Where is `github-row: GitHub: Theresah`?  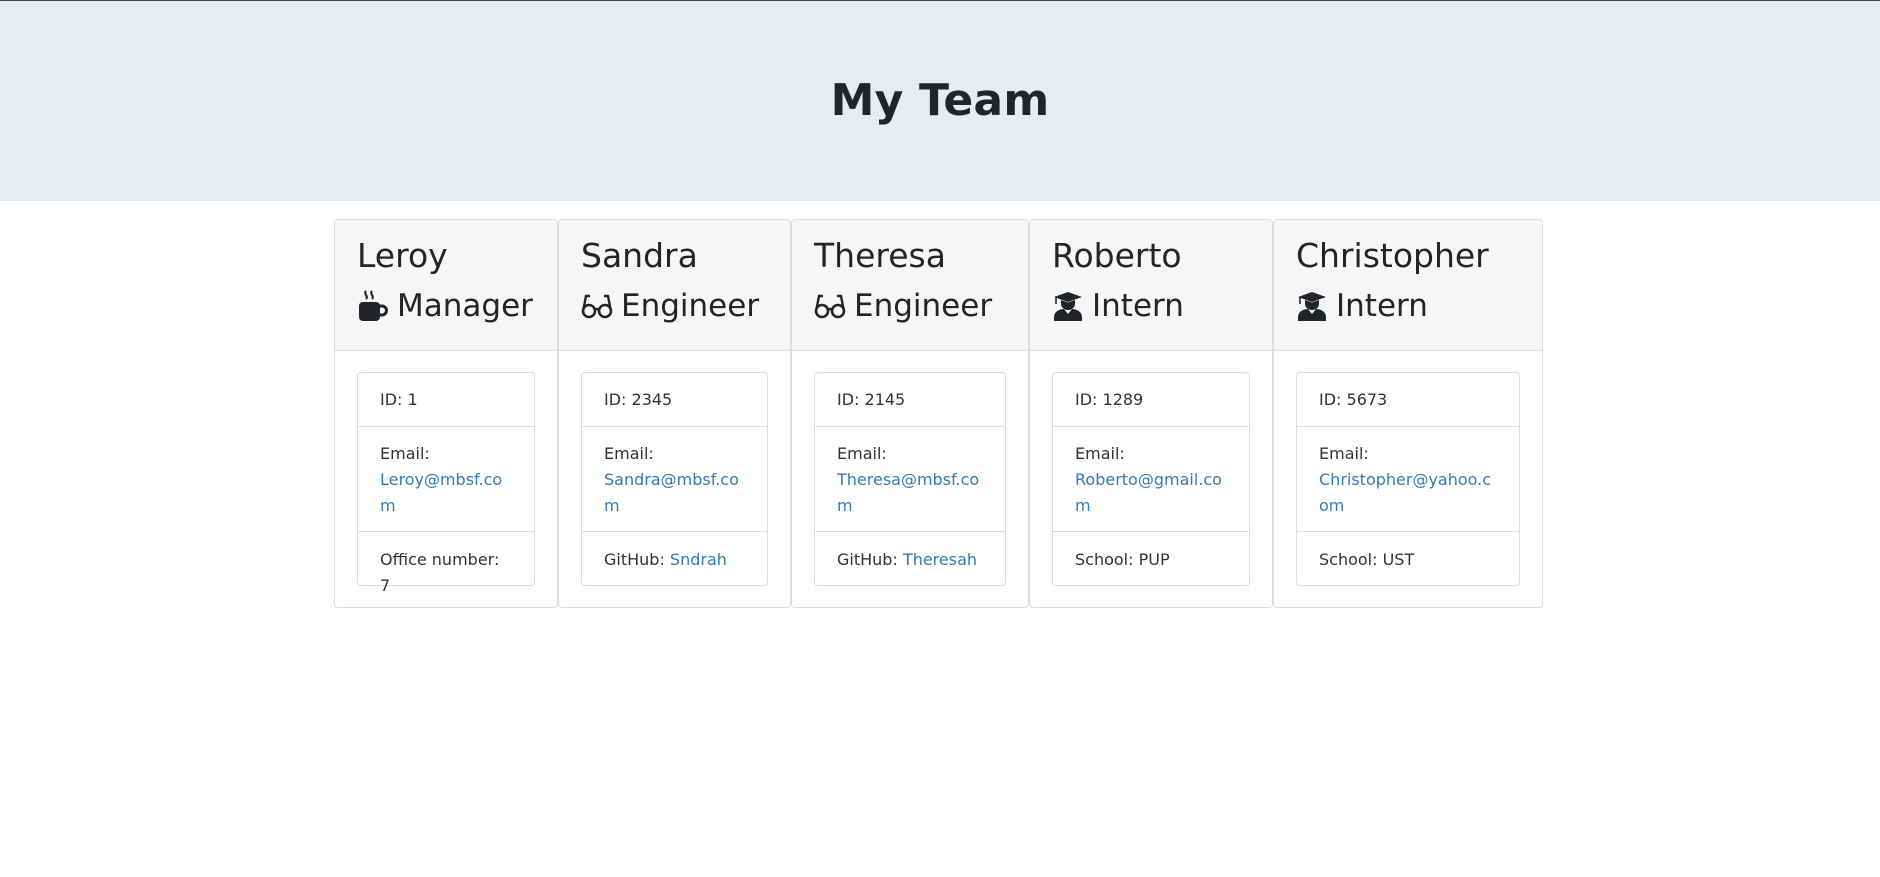
github-row: GitHub: Theresah is located at coordinates (910, 558).